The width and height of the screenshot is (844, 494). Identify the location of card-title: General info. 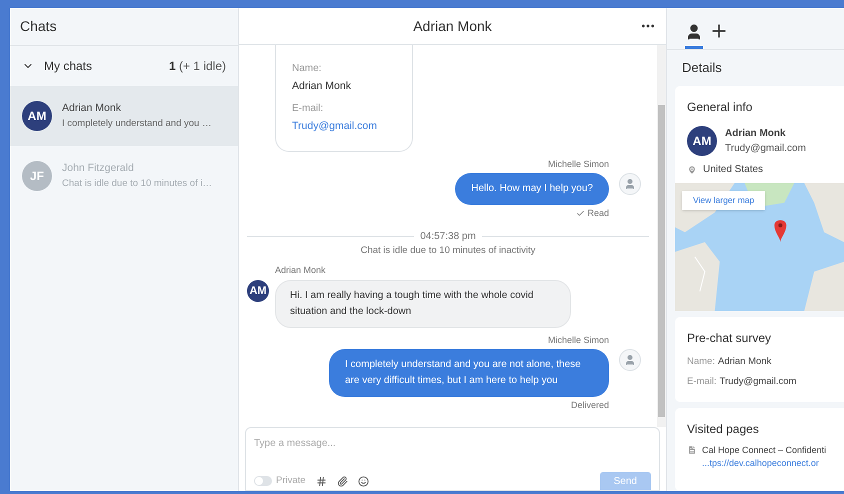
(720, 107).